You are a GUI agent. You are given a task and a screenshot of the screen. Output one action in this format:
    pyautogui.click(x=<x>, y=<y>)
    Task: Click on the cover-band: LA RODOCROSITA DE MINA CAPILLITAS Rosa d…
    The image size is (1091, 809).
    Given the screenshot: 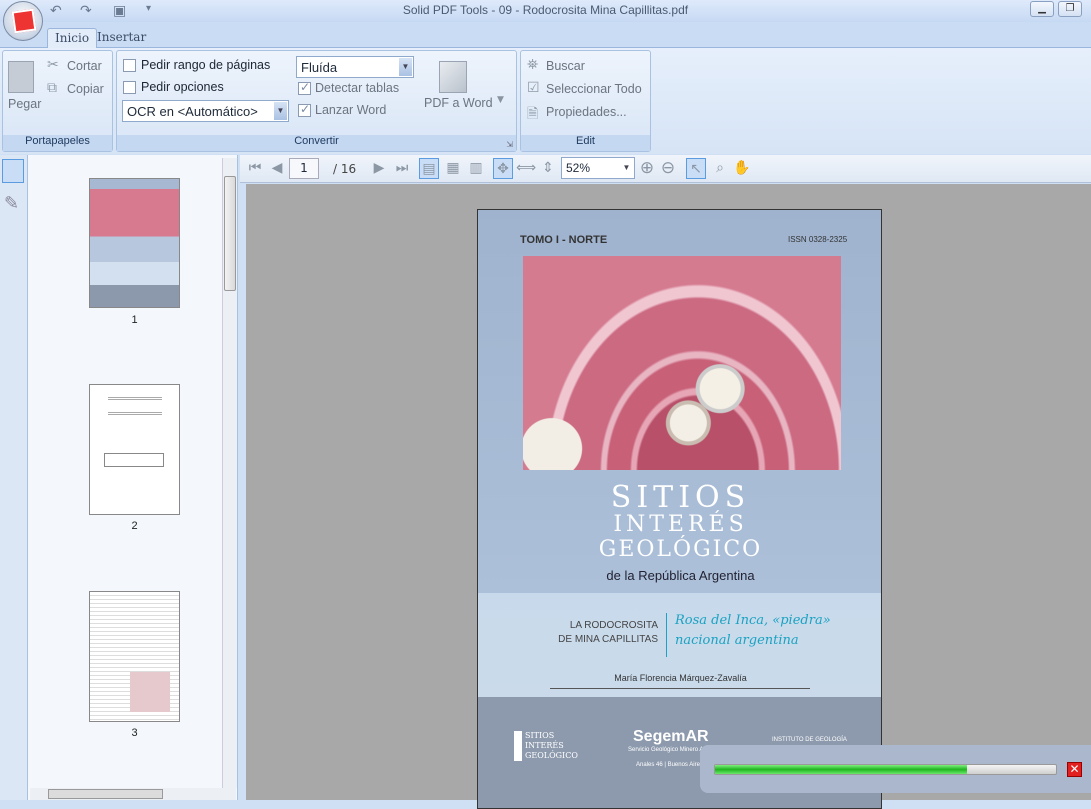 What is the action you would take?
    pyautogui.click(x=679, y=645)
    